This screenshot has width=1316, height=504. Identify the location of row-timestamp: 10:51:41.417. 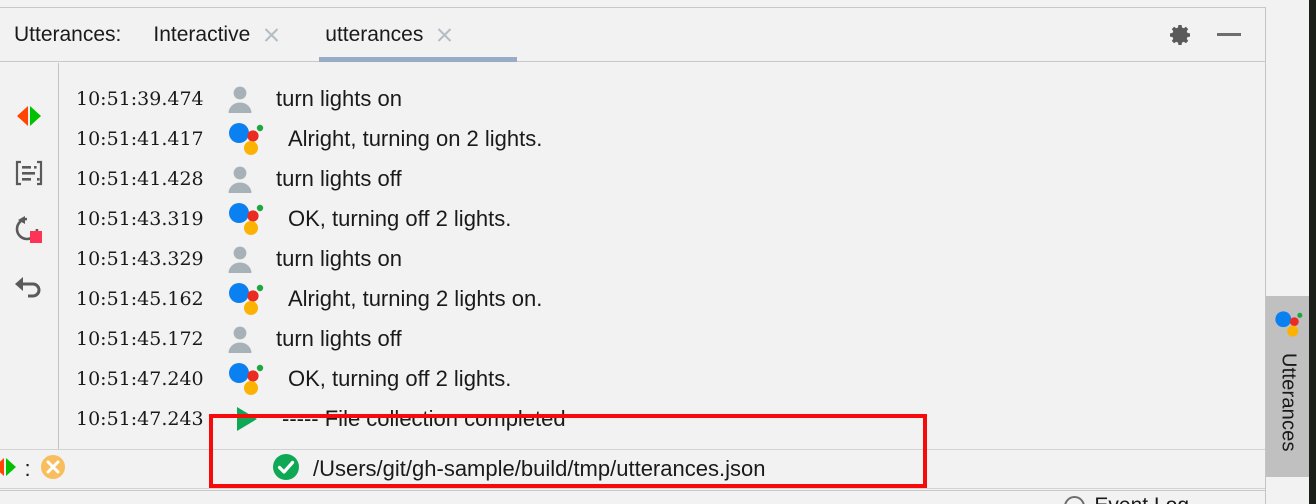
(140, 139).